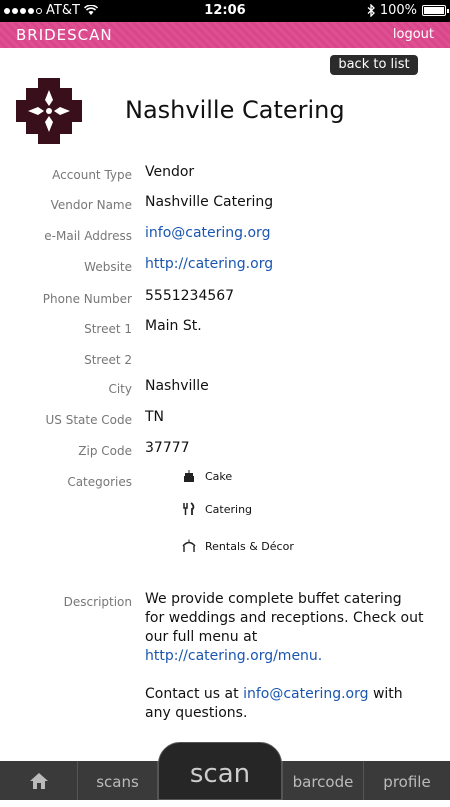 This screenshot has height=807, width=450. I want to click on field-label: Categories, so click(99, 482).